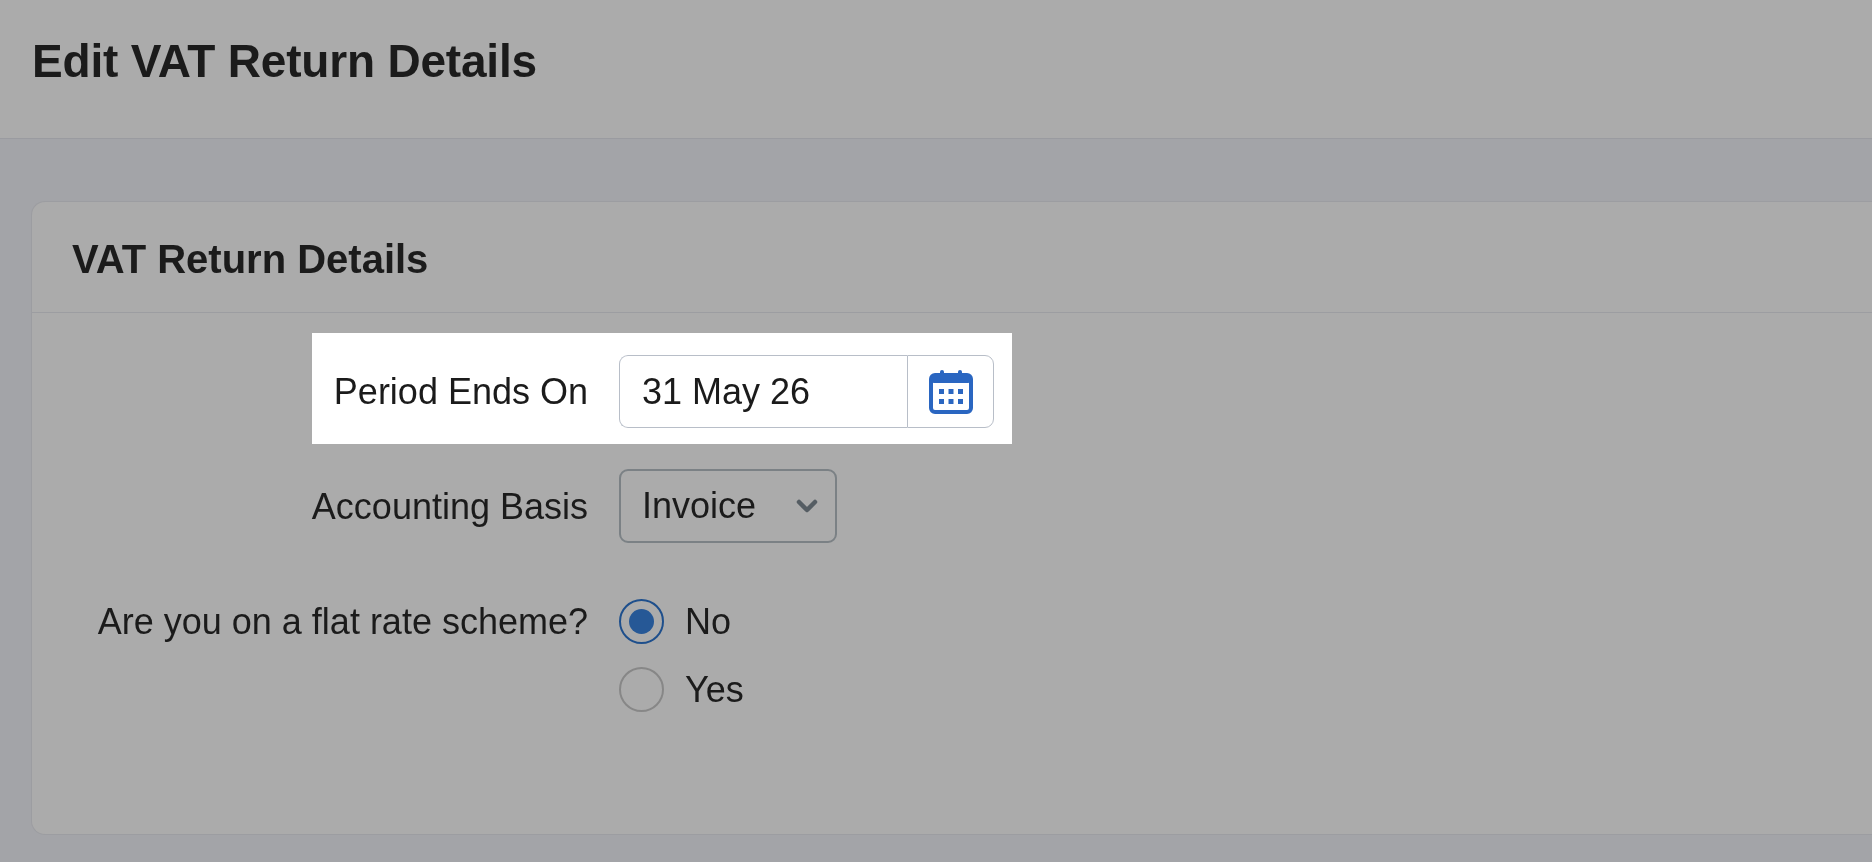 The width and height of the screenshot is (1872, 862). What do you see at coordinates (250, 259) in the screenshot?
I see `card-title: VAT Return Details` at bounding box center [250, 259].